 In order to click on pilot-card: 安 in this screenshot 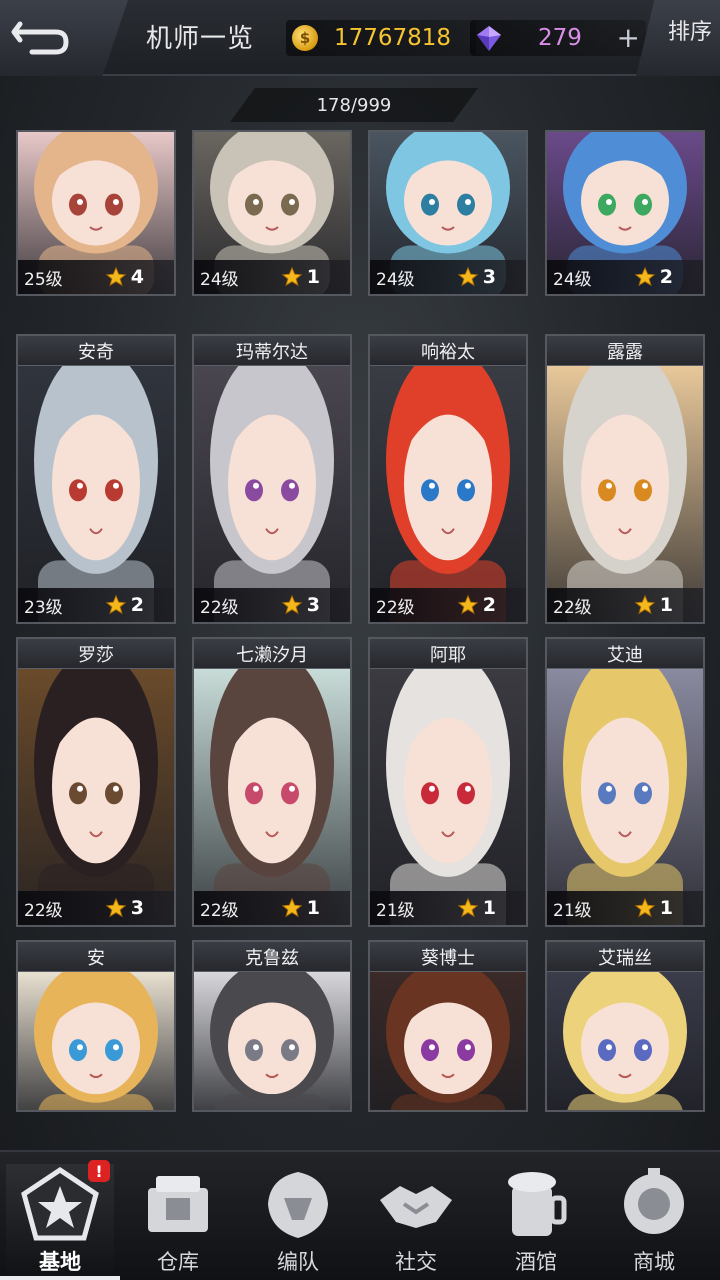, I will do `click(96, 1026)`.